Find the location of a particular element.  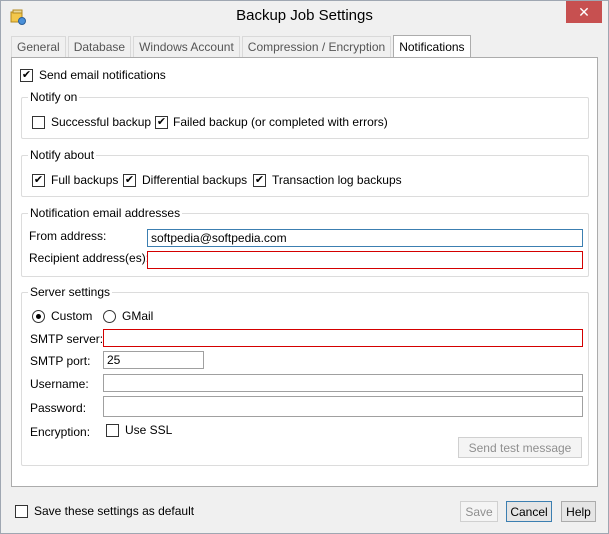

notify-about-title: Notify about is located at coordinates (62, 155).